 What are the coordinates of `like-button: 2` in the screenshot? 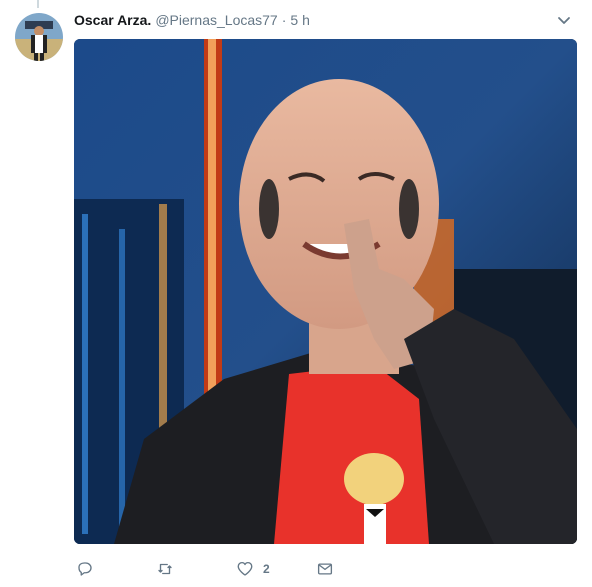 It's located at (253, 569).